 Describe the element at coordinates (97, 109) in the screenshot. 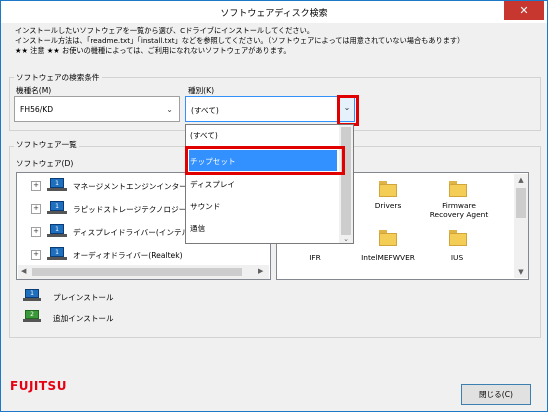

I see `model-select: FH56/KD ⌄` at that location.